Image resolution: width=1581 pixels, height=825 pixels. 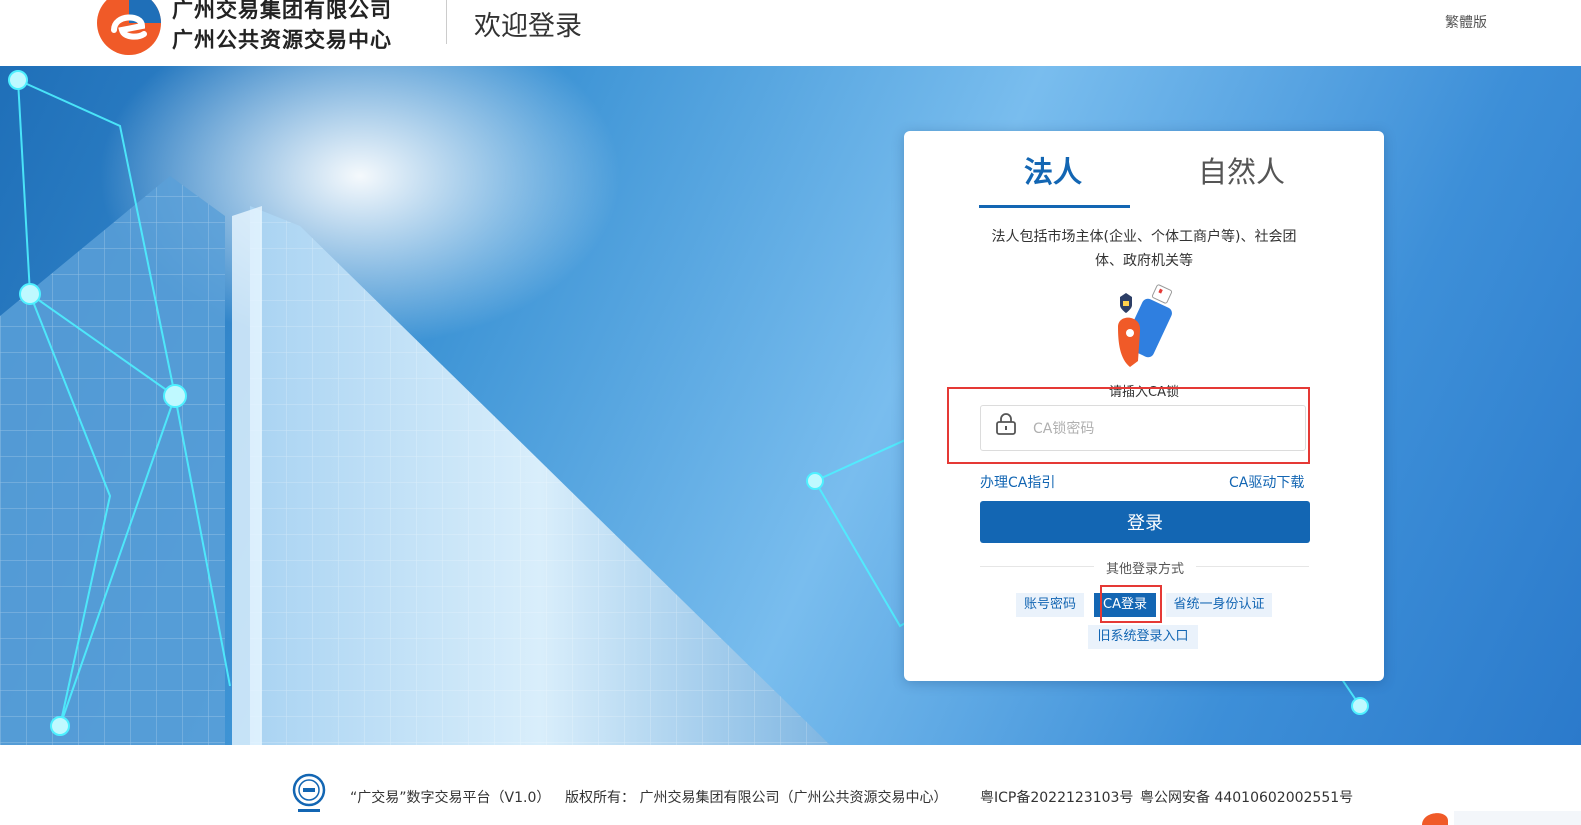 I want to click on top-header: 广州交易集团有限公司 广州公共资源交易中心 欢迎登录 繁體版, so click(x=790, y=33).